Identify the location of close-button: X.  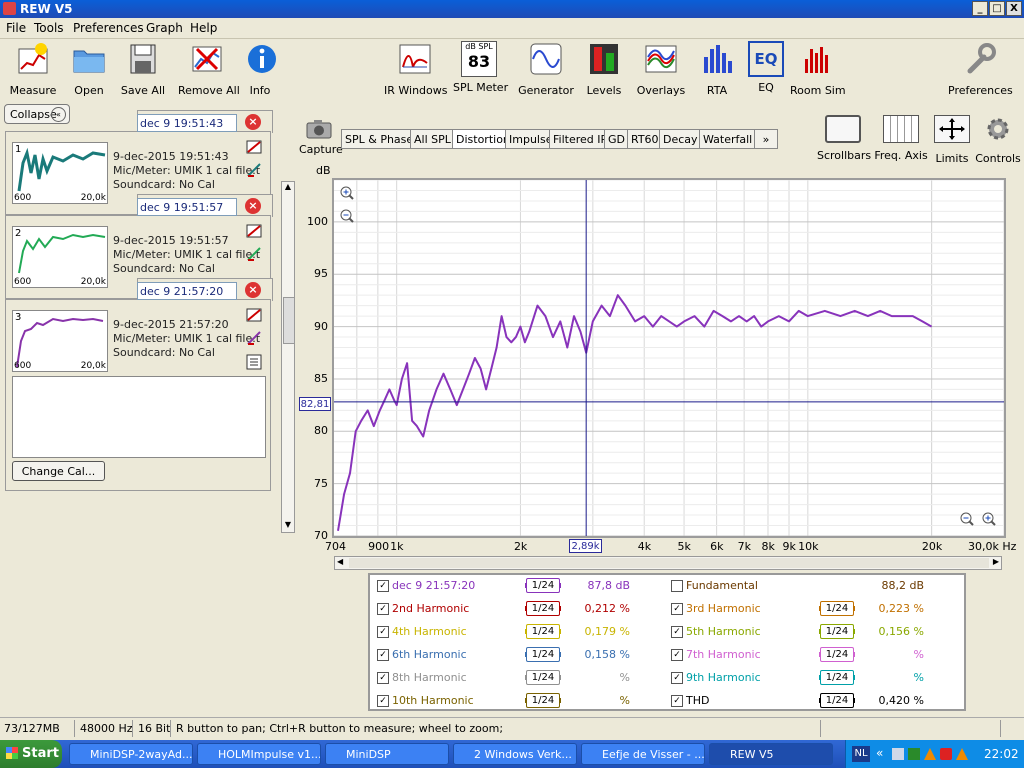
(1014, 8).